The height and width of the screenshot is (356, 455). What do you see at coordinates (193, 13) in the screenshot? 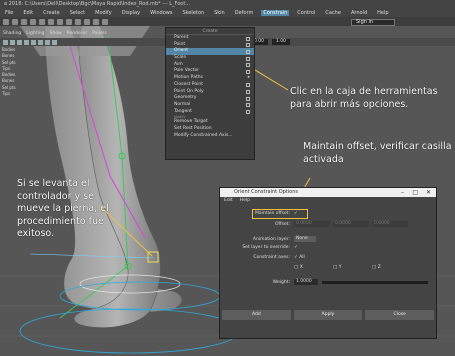
I see `menu-skeleton: Skeleton` at bounding box center [193, 13].